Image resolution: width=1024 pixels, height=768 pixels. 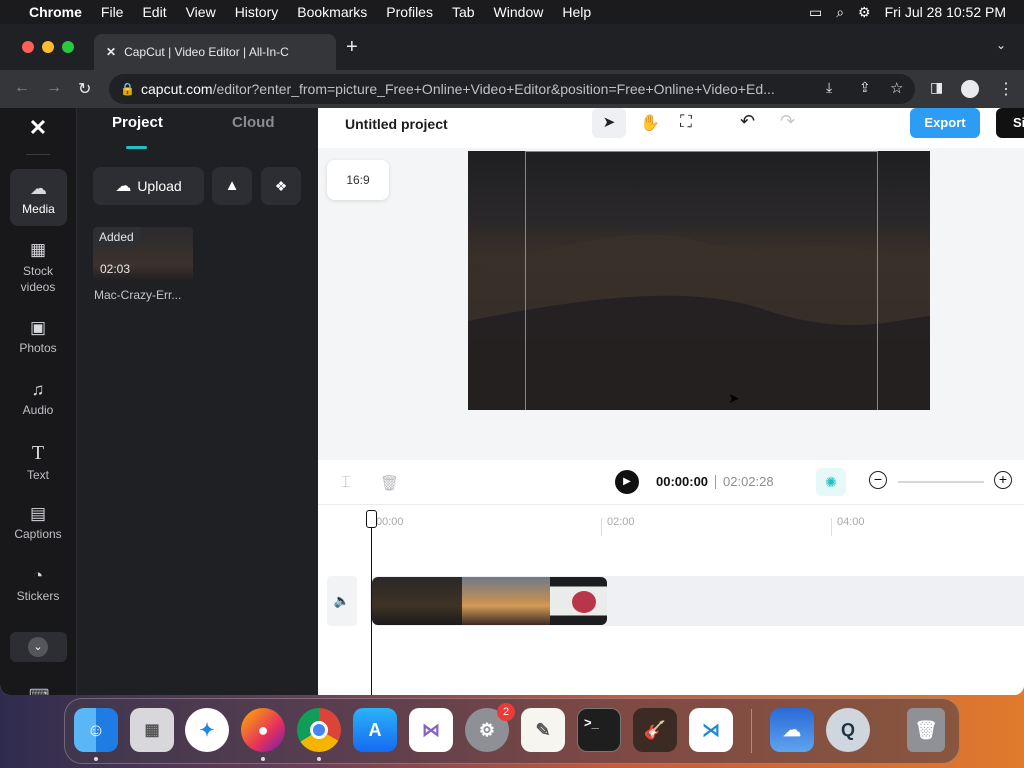 I want to click on sidebar-item-text: T Text, so click(x=38, y=462).